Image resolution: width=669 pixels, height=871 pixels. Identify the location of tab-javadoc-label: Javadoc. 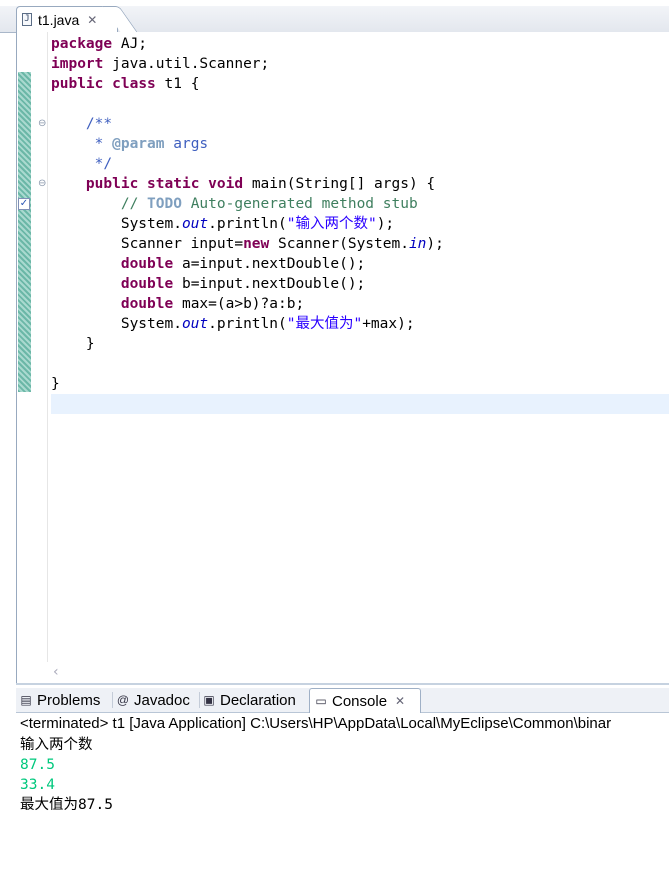
(162, 700).